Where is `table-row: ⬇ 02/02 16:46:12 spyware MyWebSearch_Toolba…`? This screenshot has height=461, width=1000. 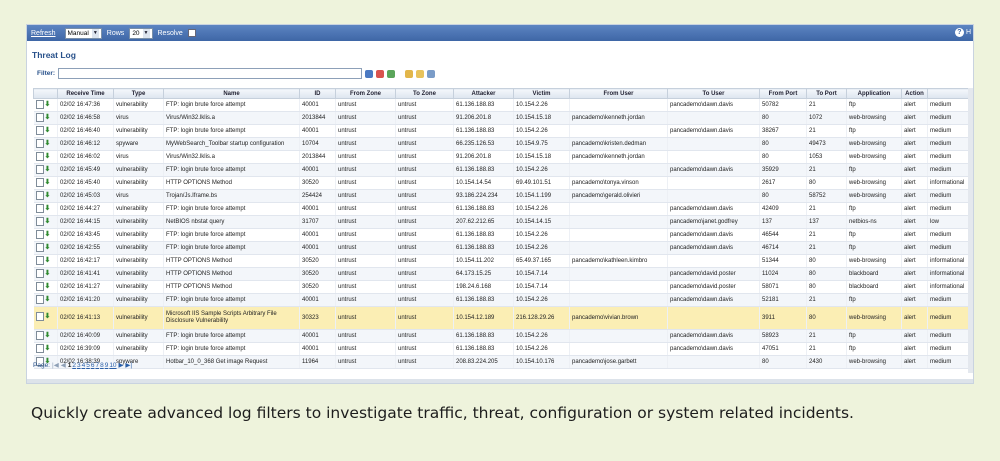
table-row: ⬇ 02/02 16:46:12 spyware MyWebSearch_Toolba… is located at coordinates (503, 144).